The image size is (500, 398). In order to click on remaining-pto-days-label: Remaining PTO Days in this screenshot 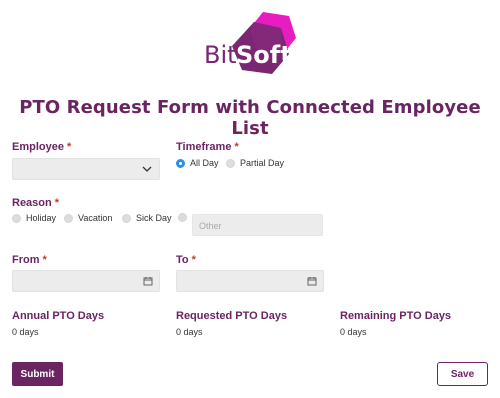, I will do `click(396, 316)`.